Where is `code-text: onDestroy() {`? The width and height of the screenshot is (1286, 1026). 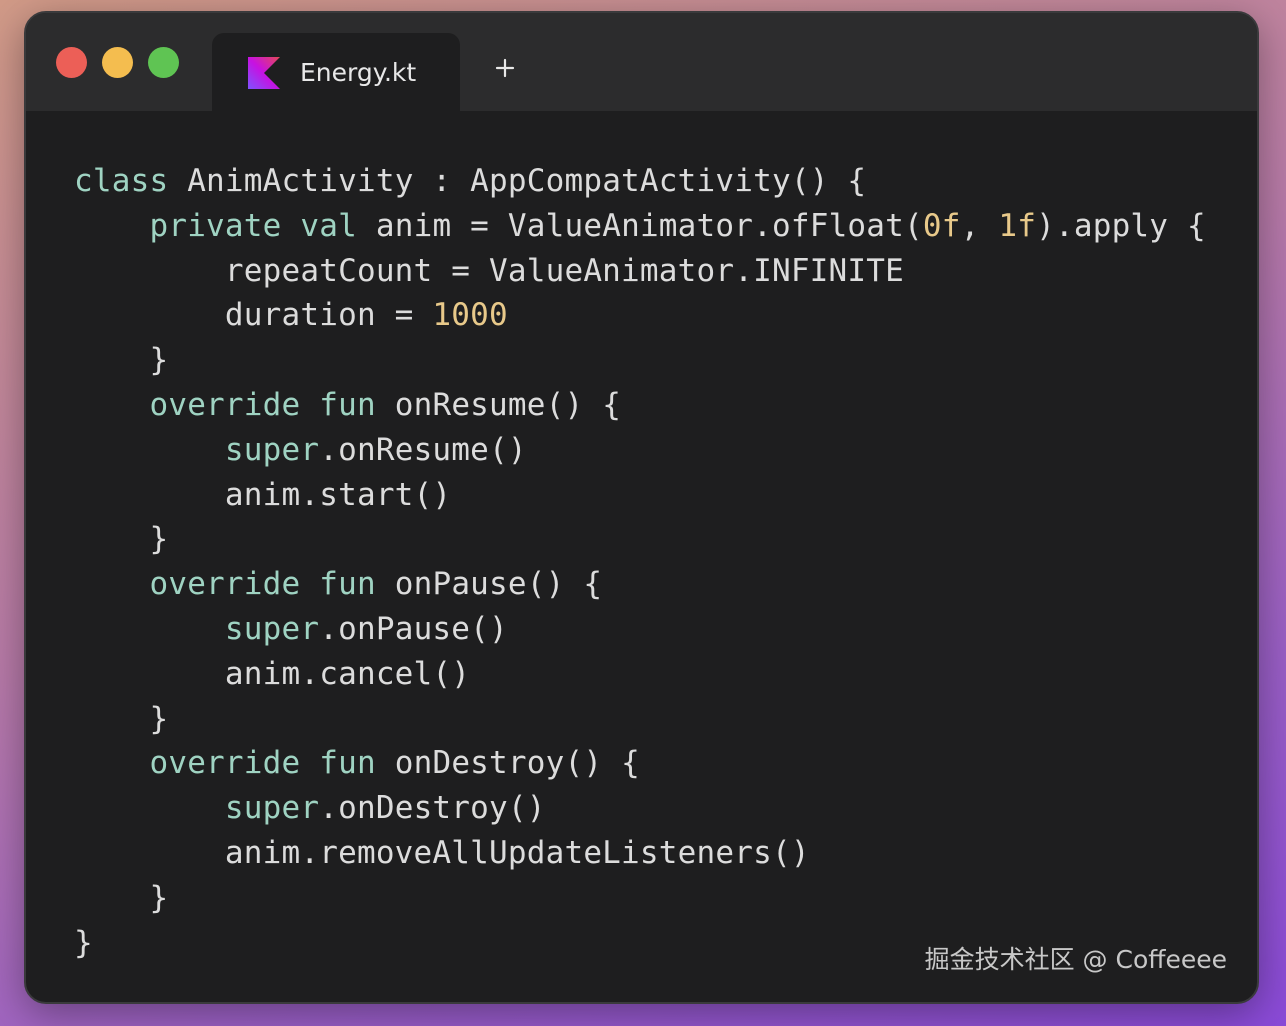 code-text: onDestroy() { is located at coordinates (507, 763).